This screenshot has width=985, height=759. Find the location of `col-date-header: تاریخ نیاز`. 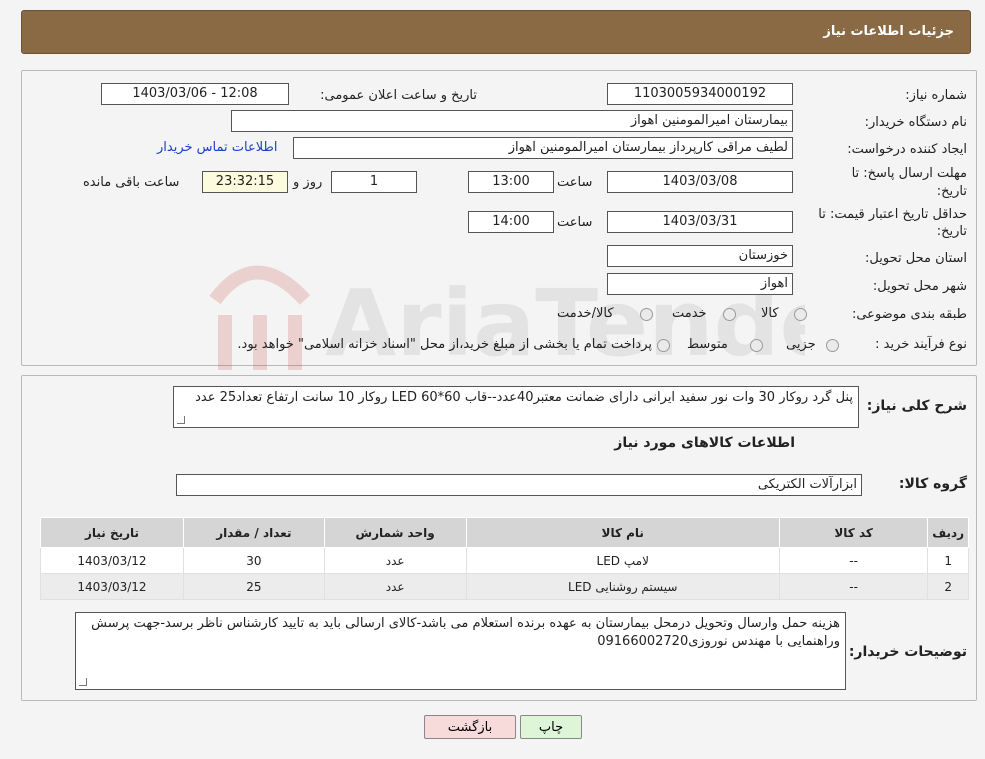

col-date-header: تاریخ نیاز is located at coordinates (112, 532).